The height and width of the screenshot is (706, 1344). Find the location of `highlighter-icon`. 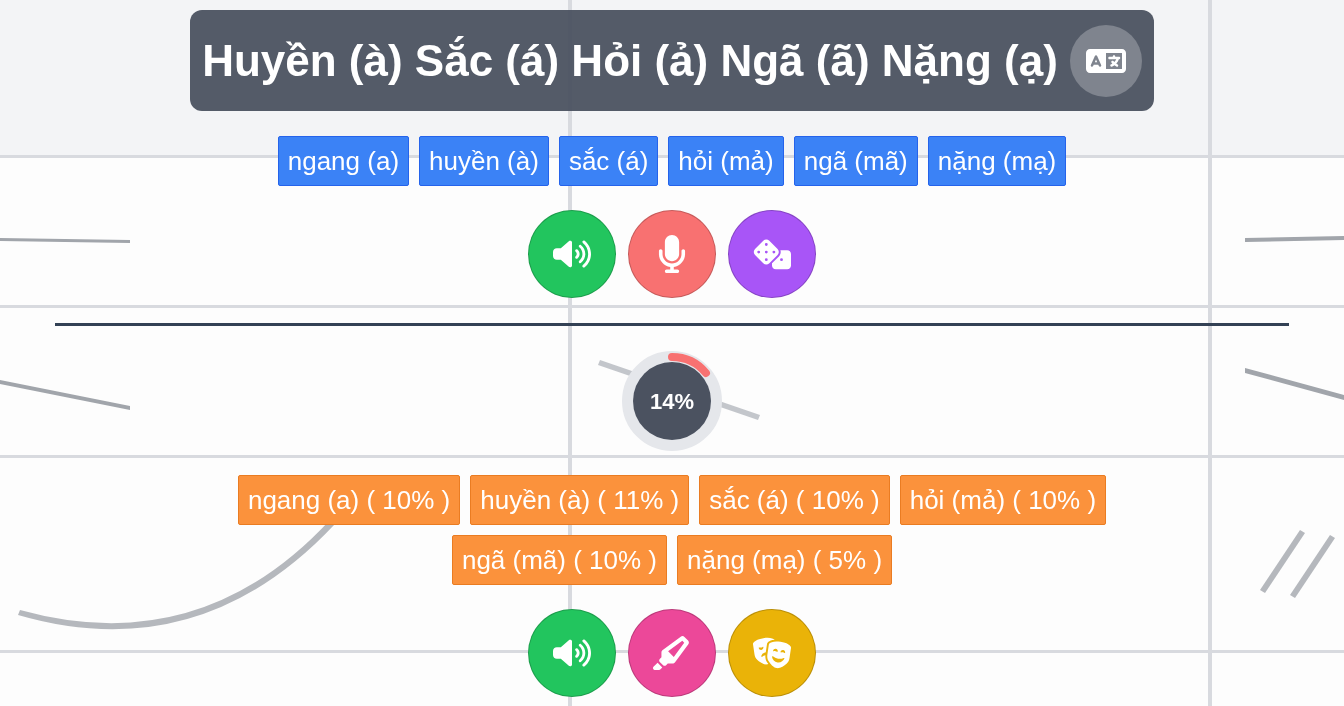

highlighter-icon is located at coordinates (672, 653).